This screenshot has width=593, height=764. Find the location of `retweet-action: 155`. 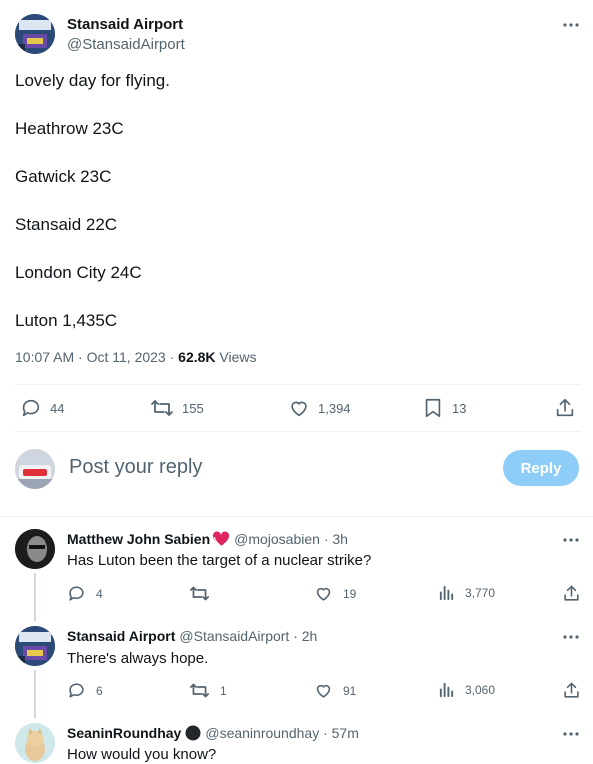

retweet-action: 155 is located at coordinates (177, 408).